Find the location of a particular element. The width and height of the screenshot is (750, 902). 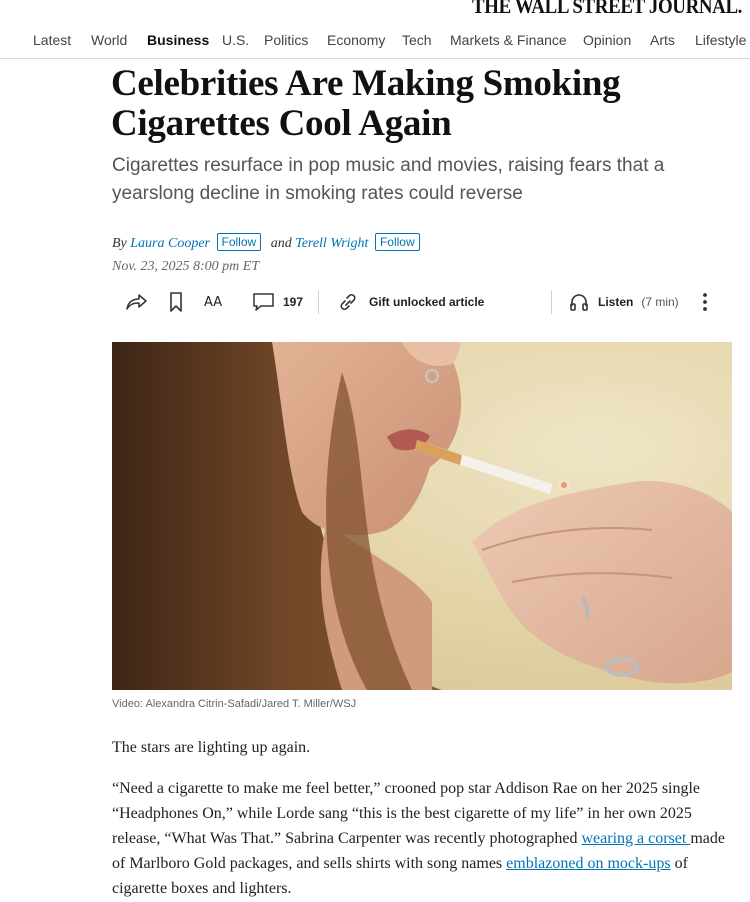

listen-button: Listen (7 min) is located at coordinates (623, 302).